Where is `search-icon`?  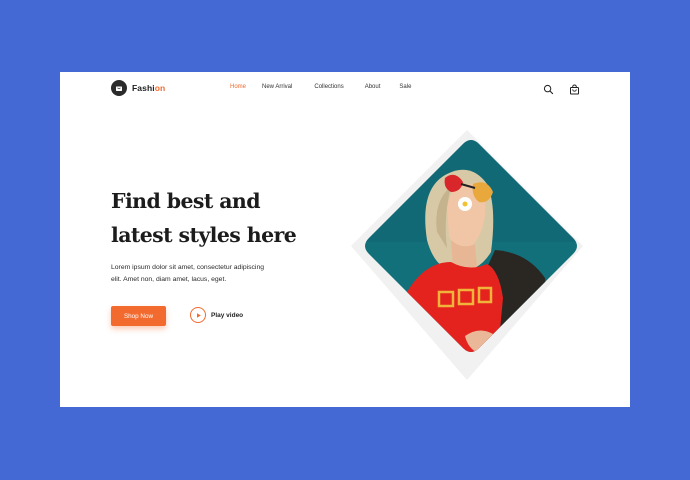 search-icon is located at coordinates (548, 88).